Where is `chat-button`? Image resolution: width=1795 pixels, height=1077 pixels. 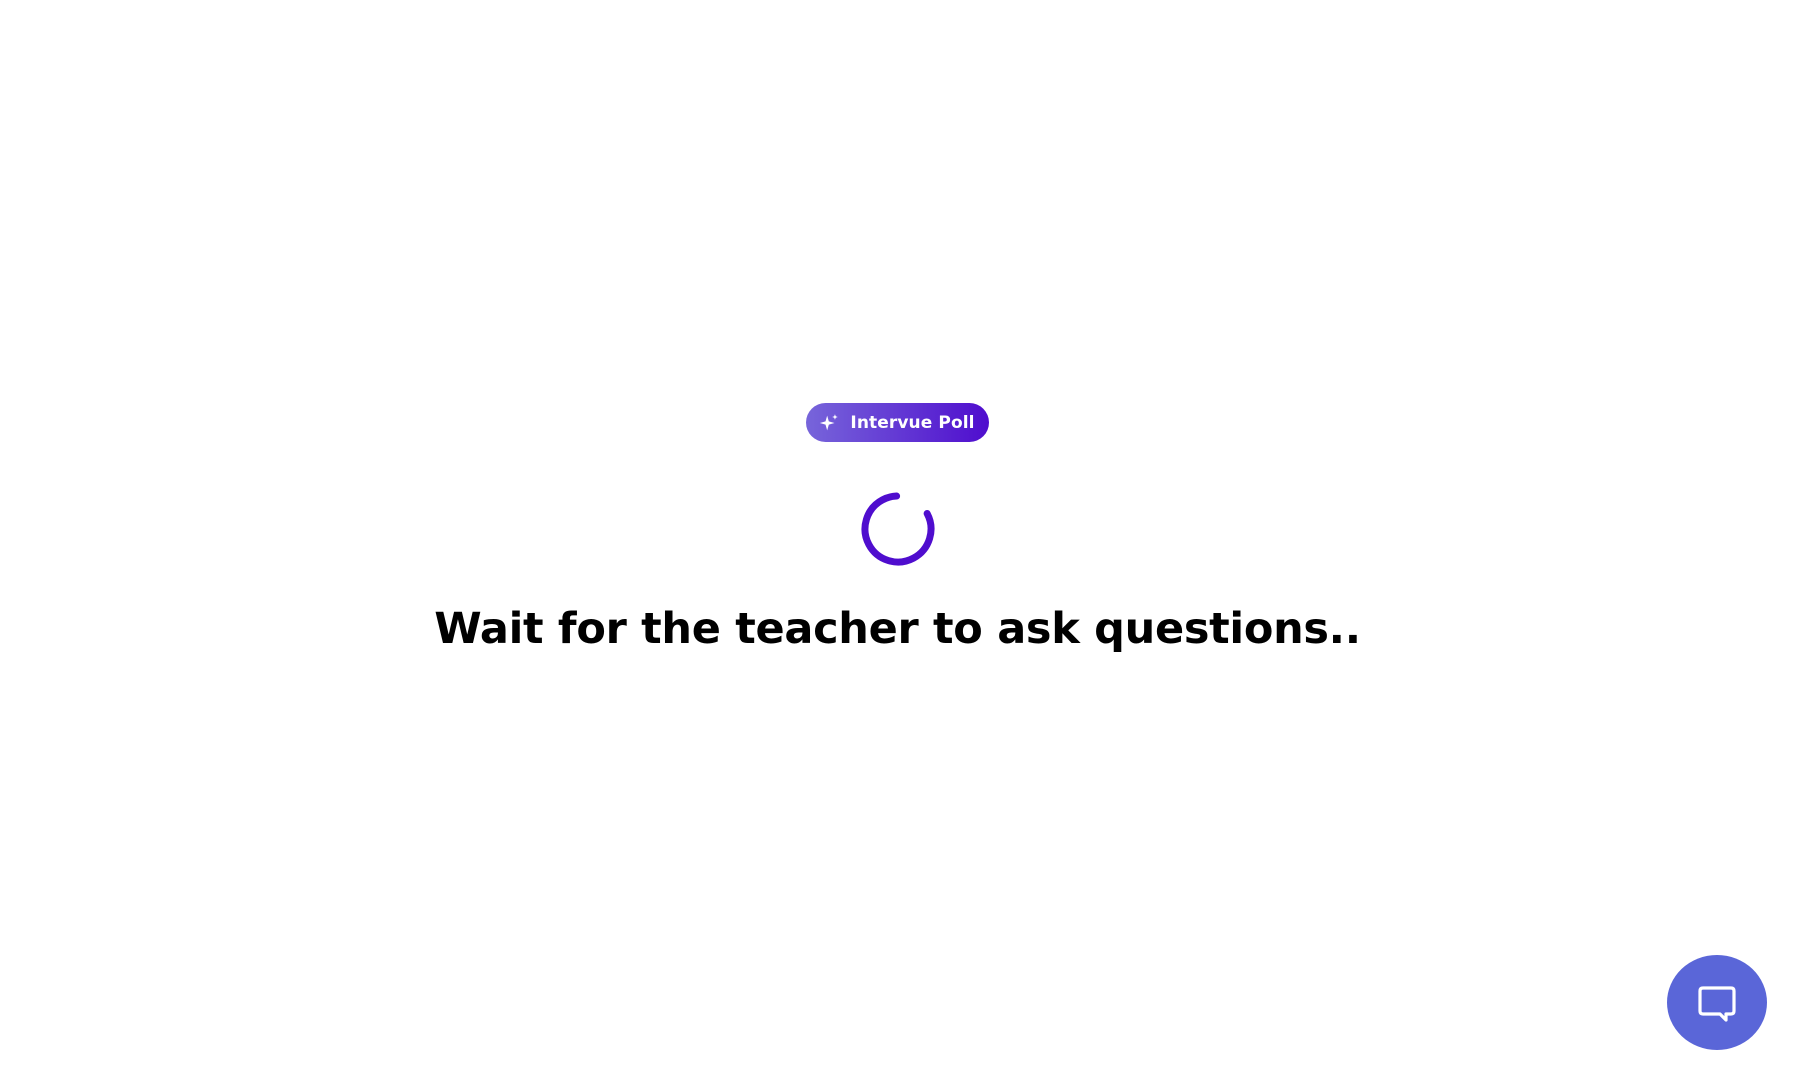
chat-button is located at coordinates (1717, 1002).